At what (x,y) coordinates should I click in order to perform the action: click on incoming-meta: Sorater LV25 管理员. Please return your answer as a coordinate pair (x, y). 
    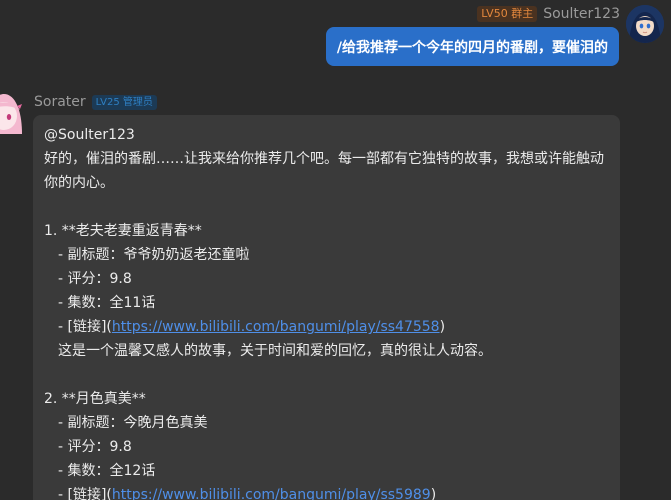
    Looking at the image, I should click on (95, 102).